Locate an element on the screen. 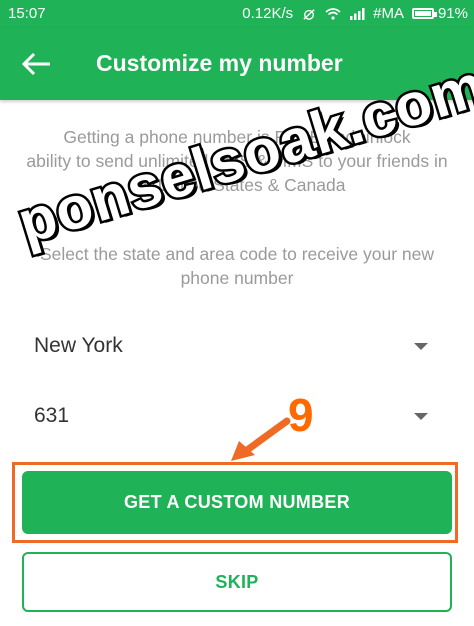  skip-button: SKIP is located at coordinates (237, 582).